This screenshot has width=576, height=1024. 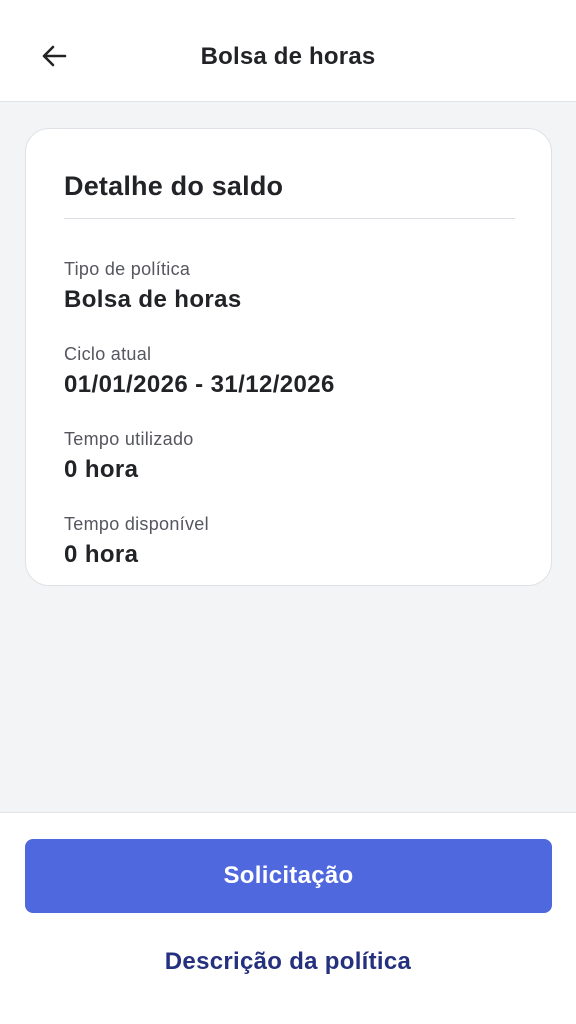 I want to click on current-cycle-label: Ciclo atual, so click(x=108, y=354).